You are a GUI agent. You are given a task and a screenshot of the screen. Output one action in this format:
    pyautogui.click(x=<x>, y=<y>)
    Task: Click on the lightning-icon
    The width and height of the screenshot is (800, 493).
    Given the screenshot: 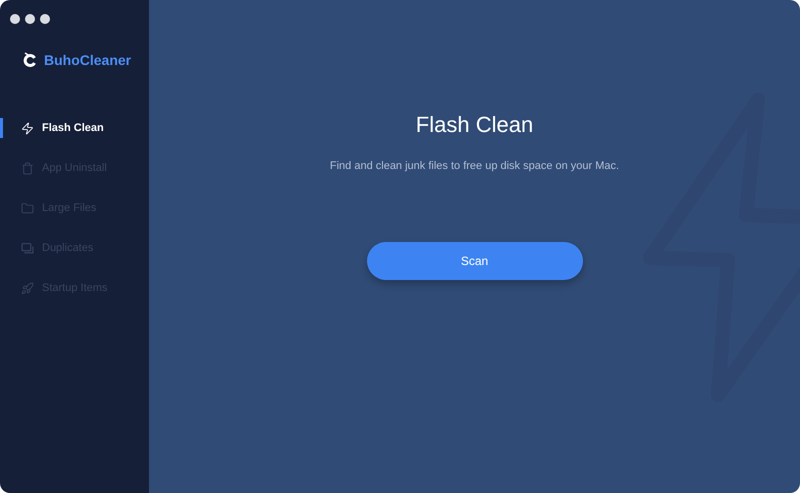 What is the action you would take?
    pyautogui.click(x=27, y=128)
    